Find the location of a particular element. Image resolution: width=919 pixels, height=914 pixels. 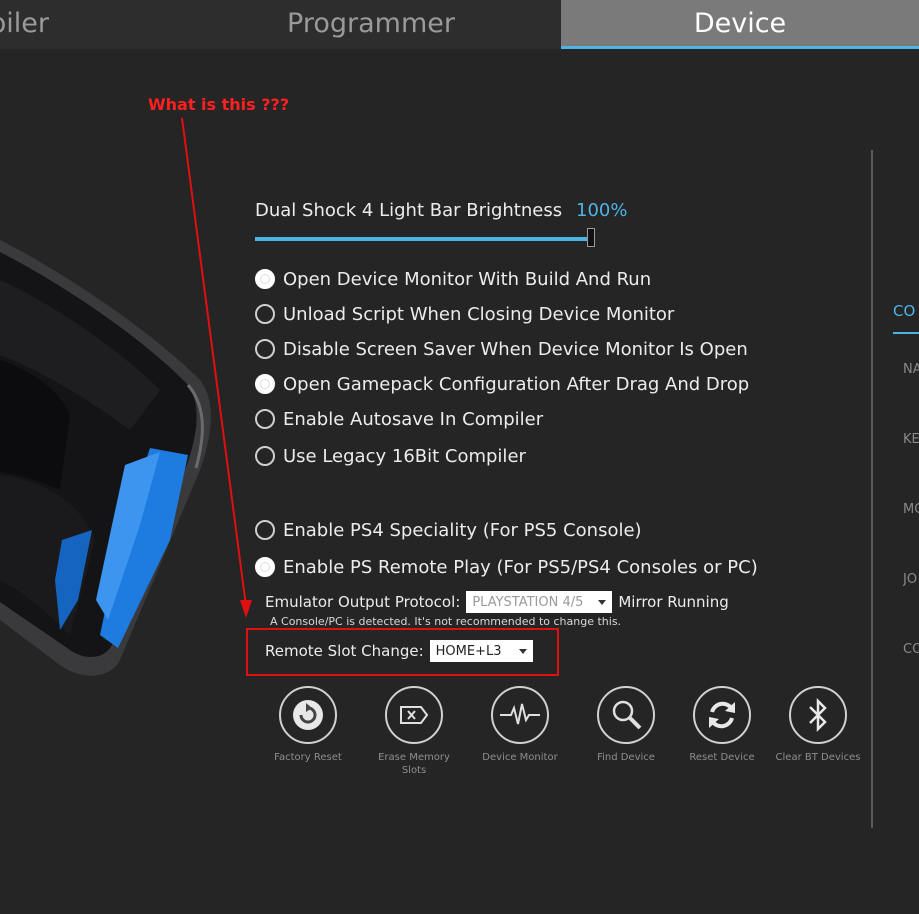

right-panel-label: KE is located at coordinates (911, 439).